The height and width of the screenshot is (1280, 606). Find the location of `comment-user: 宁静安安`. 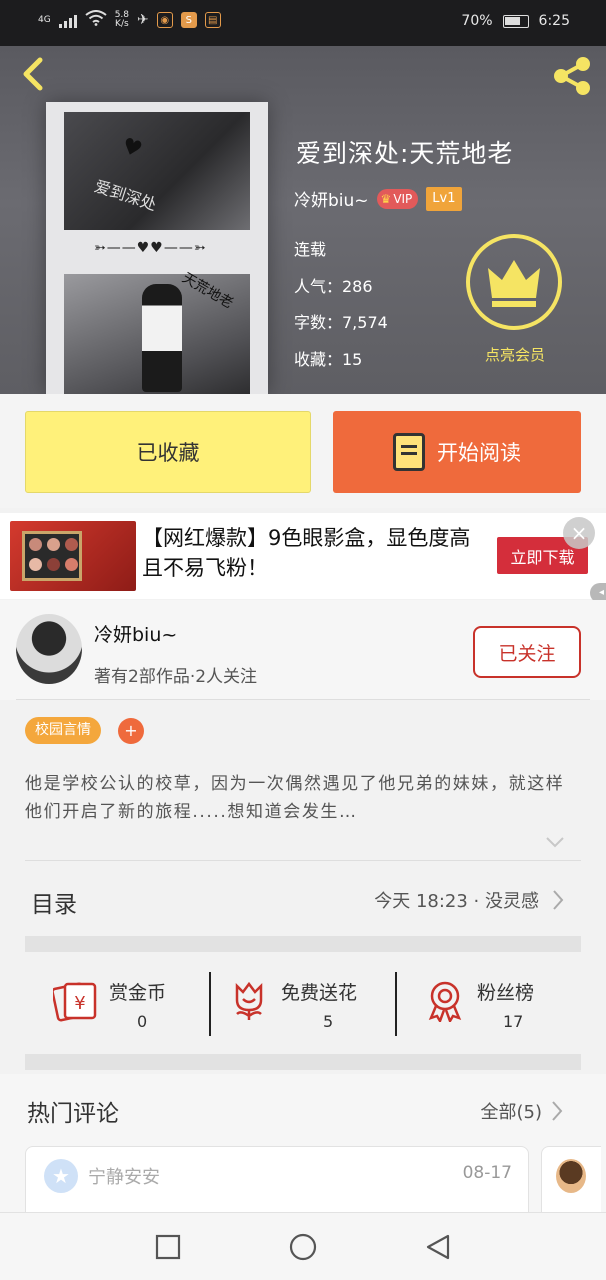

comment-user: 宁静安安 is located at coordinates (124, 1177).